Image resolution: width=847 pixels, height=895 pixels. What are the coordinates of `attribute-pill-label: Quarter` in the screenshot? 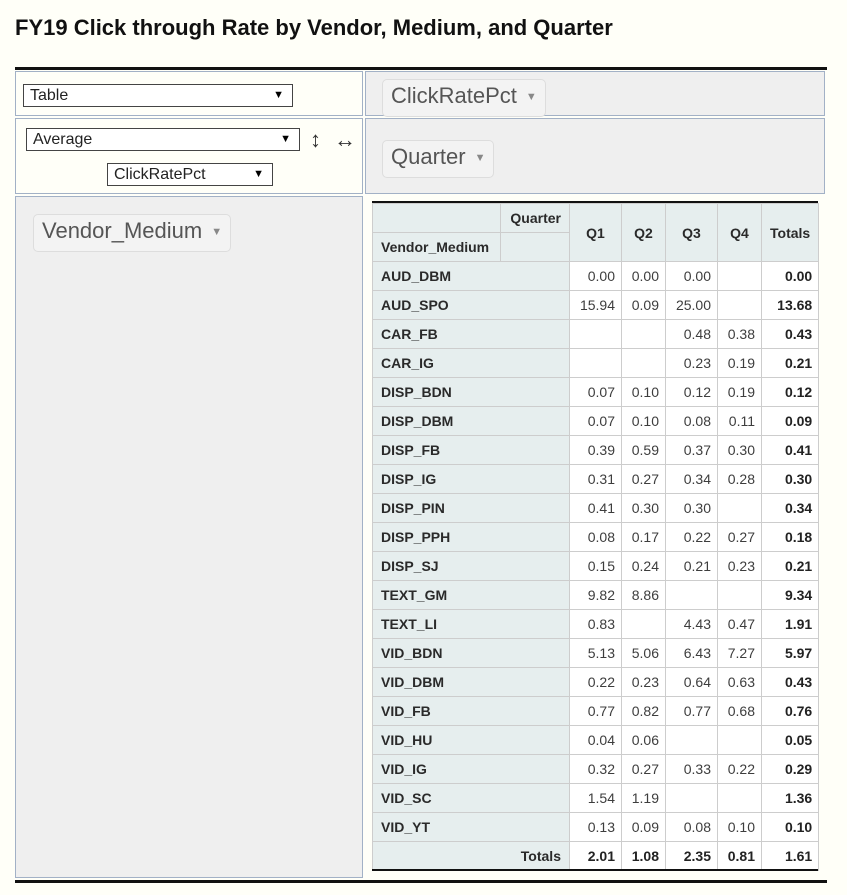 It's located at (428, 156).